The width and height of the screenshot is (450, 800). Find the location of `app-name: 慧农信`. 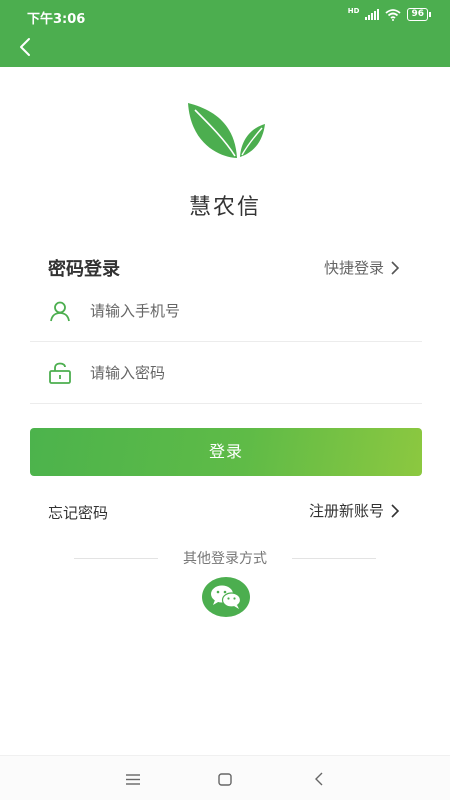

app-name: 慧农信 is located at coordinates (224, 207).